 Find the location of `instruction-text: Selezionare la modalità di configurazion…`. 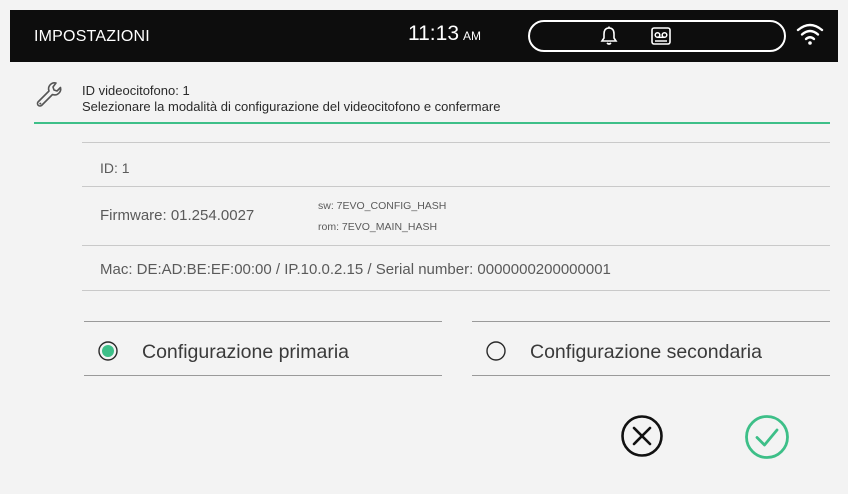

instruction-text: Selezionare la modalità di configurazion… is located at coordinates (291, 106).